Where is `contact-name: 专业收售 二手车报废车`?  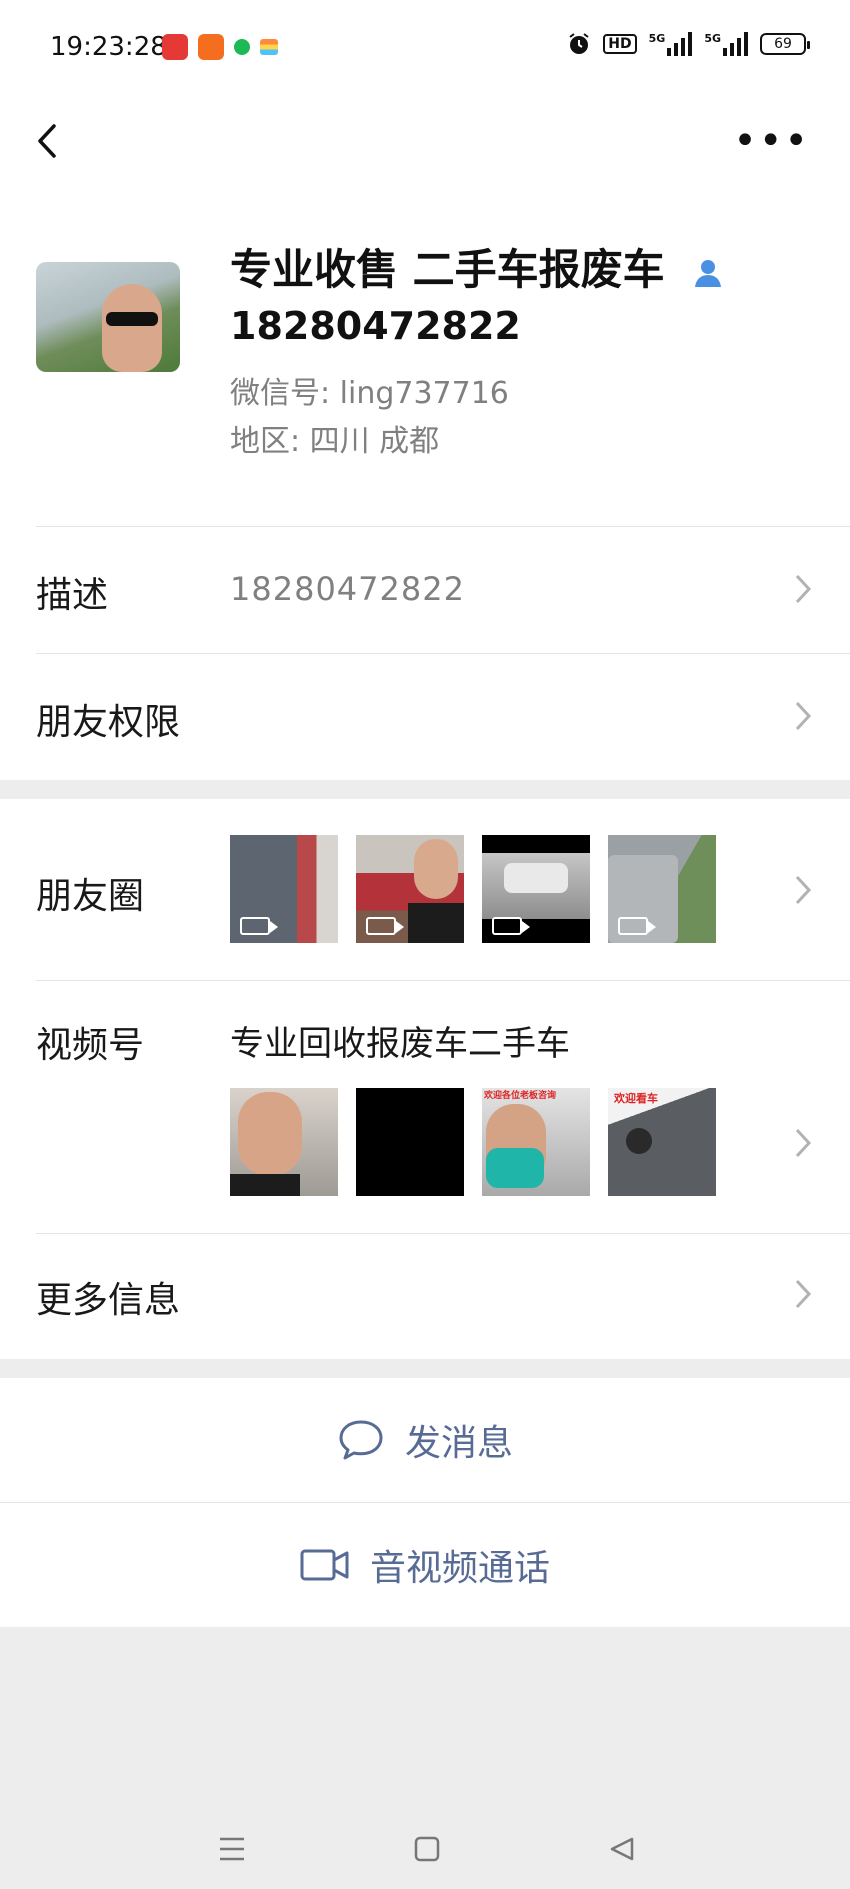
contact-name: 专业收售 二手车报废车 is located at coordinates (477, 266).